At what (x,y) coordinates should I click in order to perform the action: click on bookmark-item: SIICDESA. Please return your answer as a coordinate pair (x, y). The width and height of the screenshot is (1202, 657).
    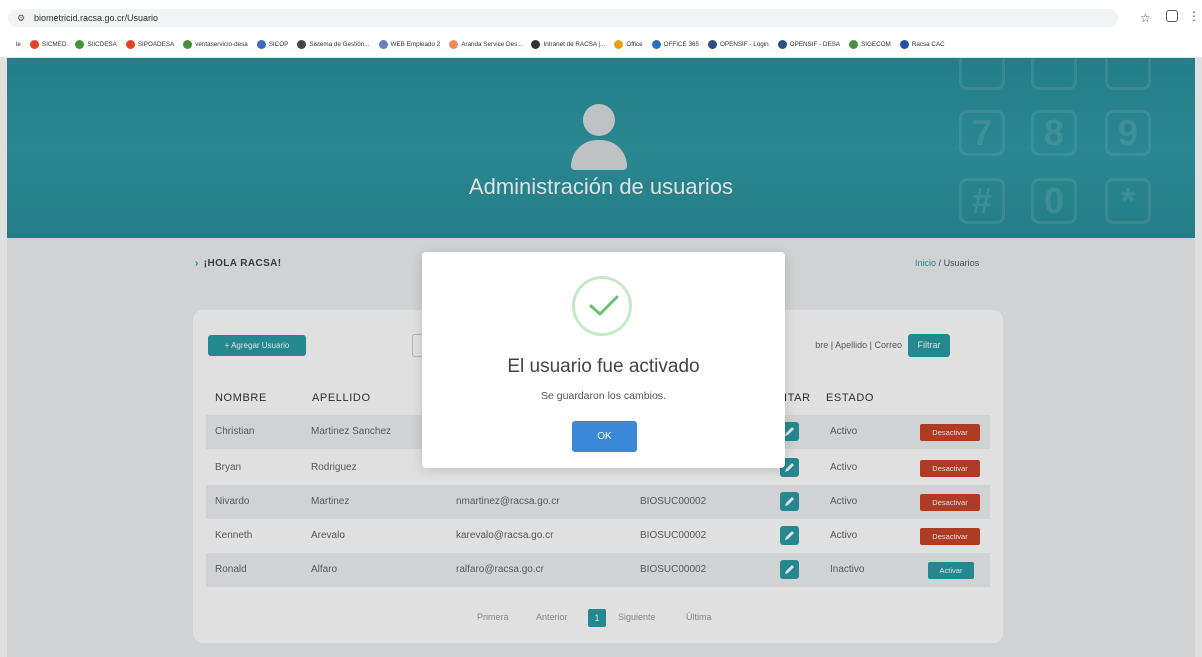
    Looking at the image, I should click on (96, 44).